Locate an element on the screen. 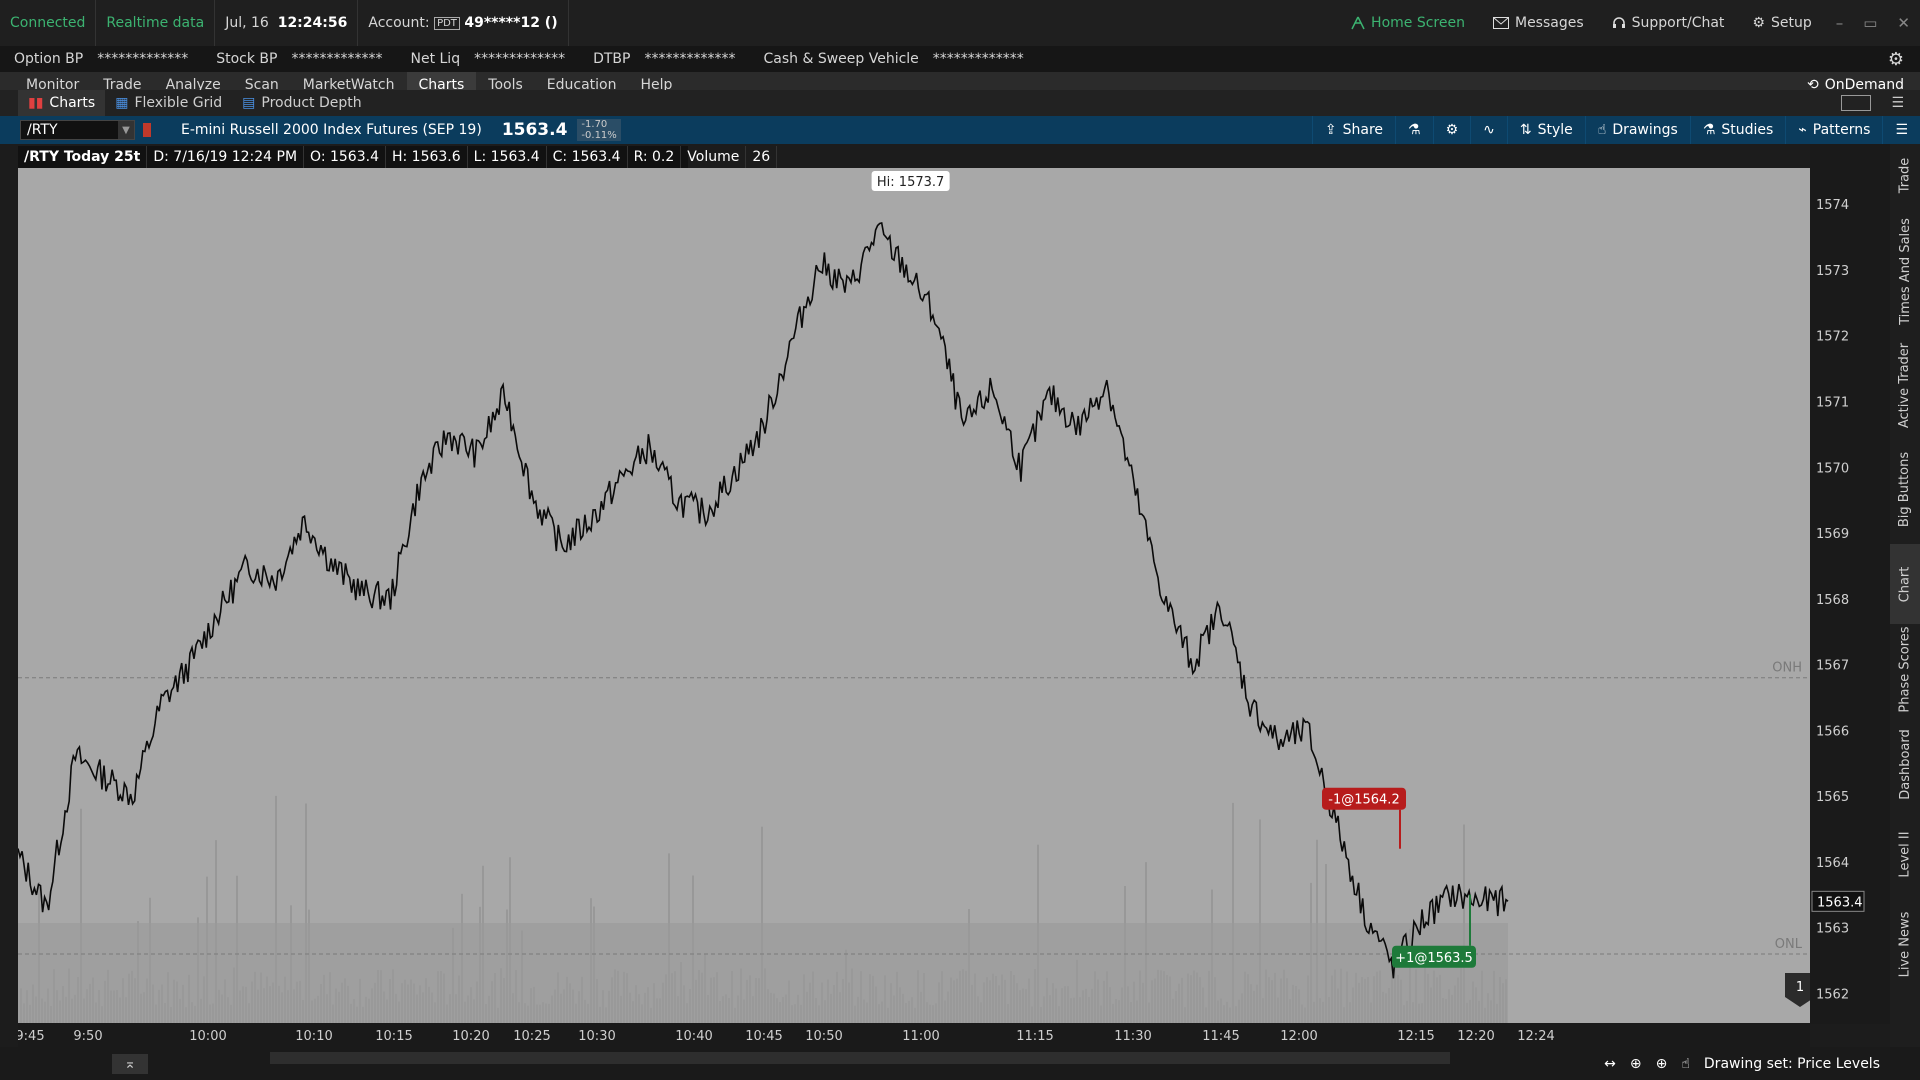 Image resolution: width=1920 pixels, height=1080 pixels. price-tick-label: 1573 is located at coordinates (1832, 271).